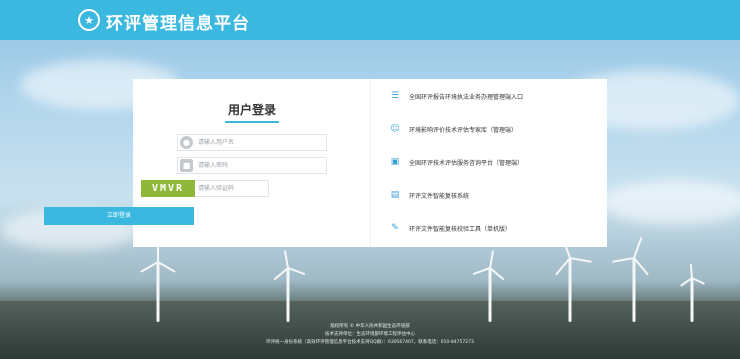  Describe the element at coordinates (89, 20) in the screenshot. I see `emblem-icon: ★` at that location.